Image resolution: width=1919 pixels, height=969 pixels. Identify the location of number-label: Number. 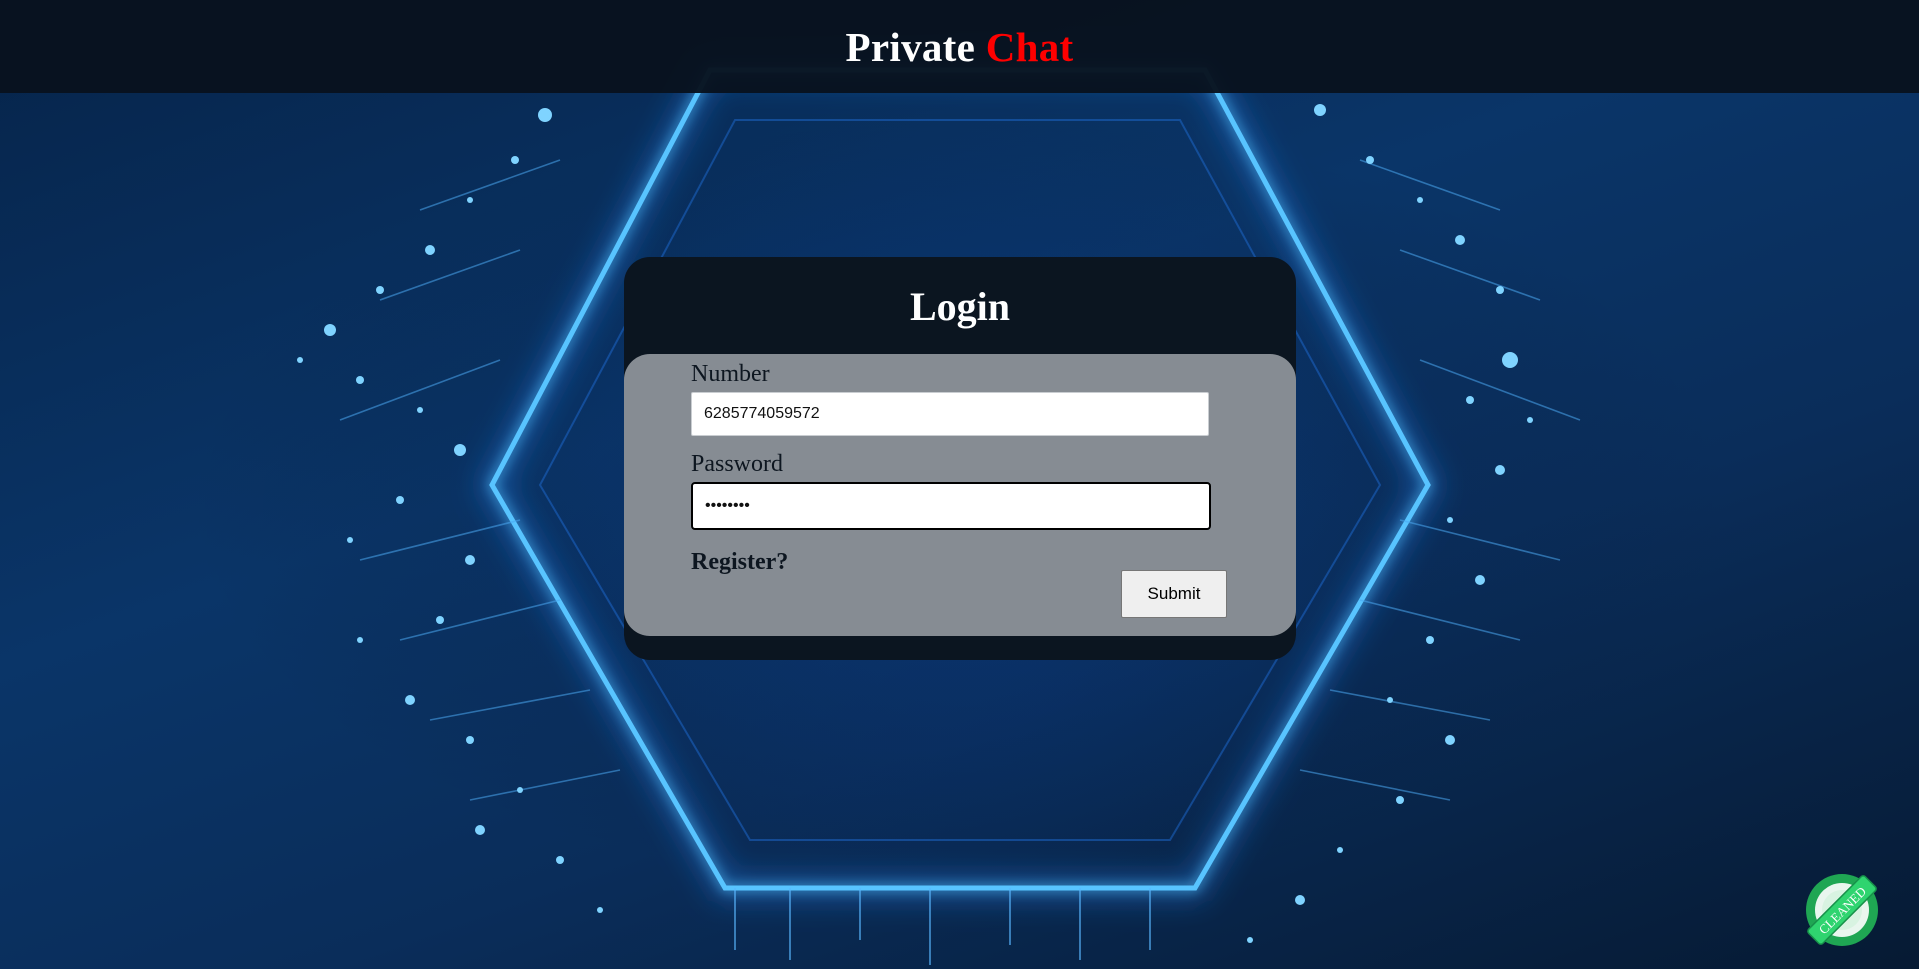
(730, 374).